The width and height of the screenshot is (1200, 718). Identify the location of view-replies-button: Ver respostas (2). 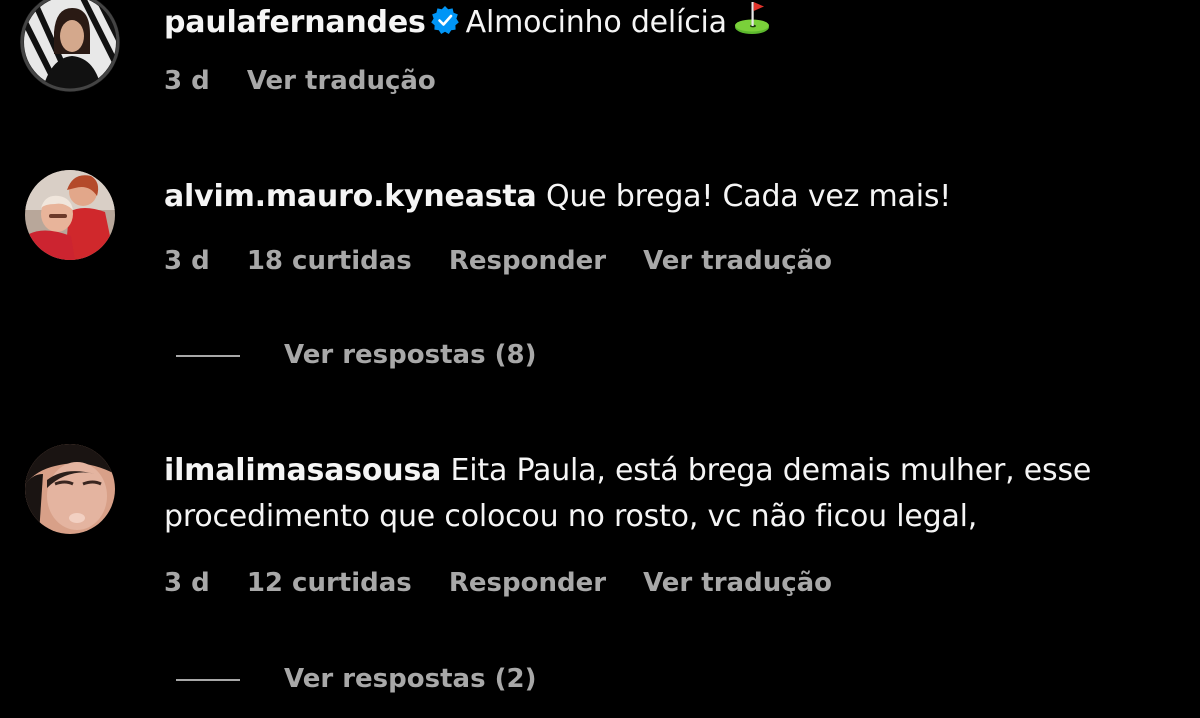
(356, 679).